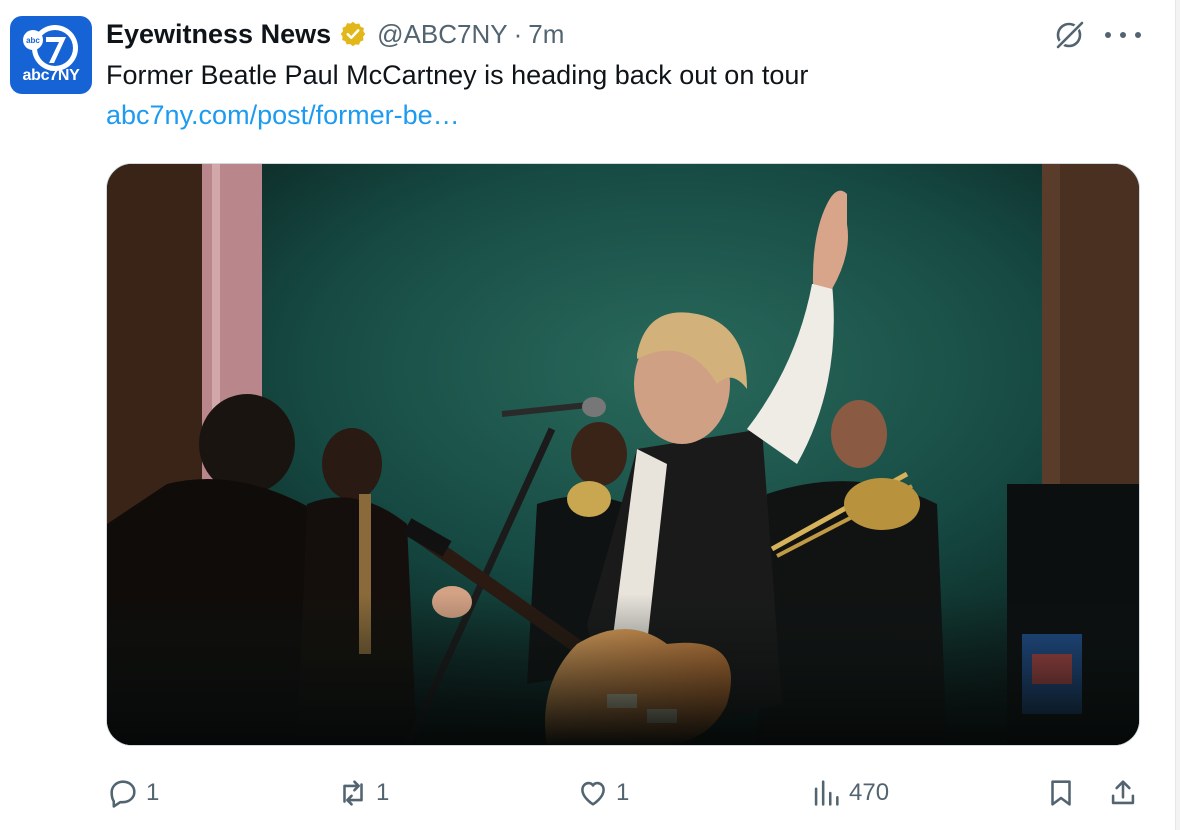 This screenshot has width=1180, height=830. I want to click on reply-icon, so click(123, 794).